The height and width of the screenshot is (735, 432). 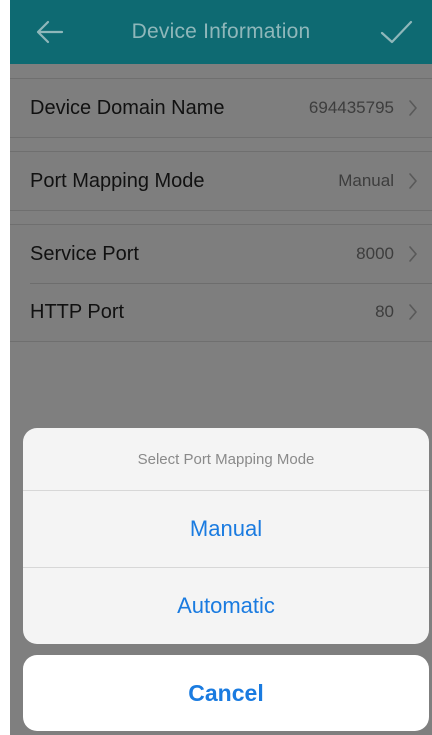 What do you see at coordinates (396, 32) in the screenshot?
I see `checkmark-icon` at bounding box center [396, 32].